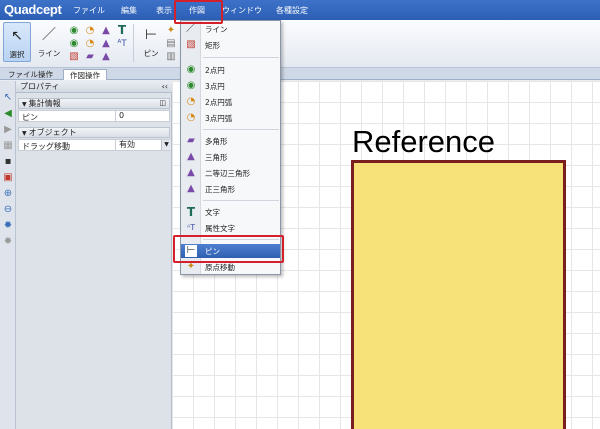 The height and width of the screenshot is (429, 600). What do you see at coordinates (8, 98) in the screenshot?
I see `select-tool-icon: ↖` at bounding box center [8, 98].